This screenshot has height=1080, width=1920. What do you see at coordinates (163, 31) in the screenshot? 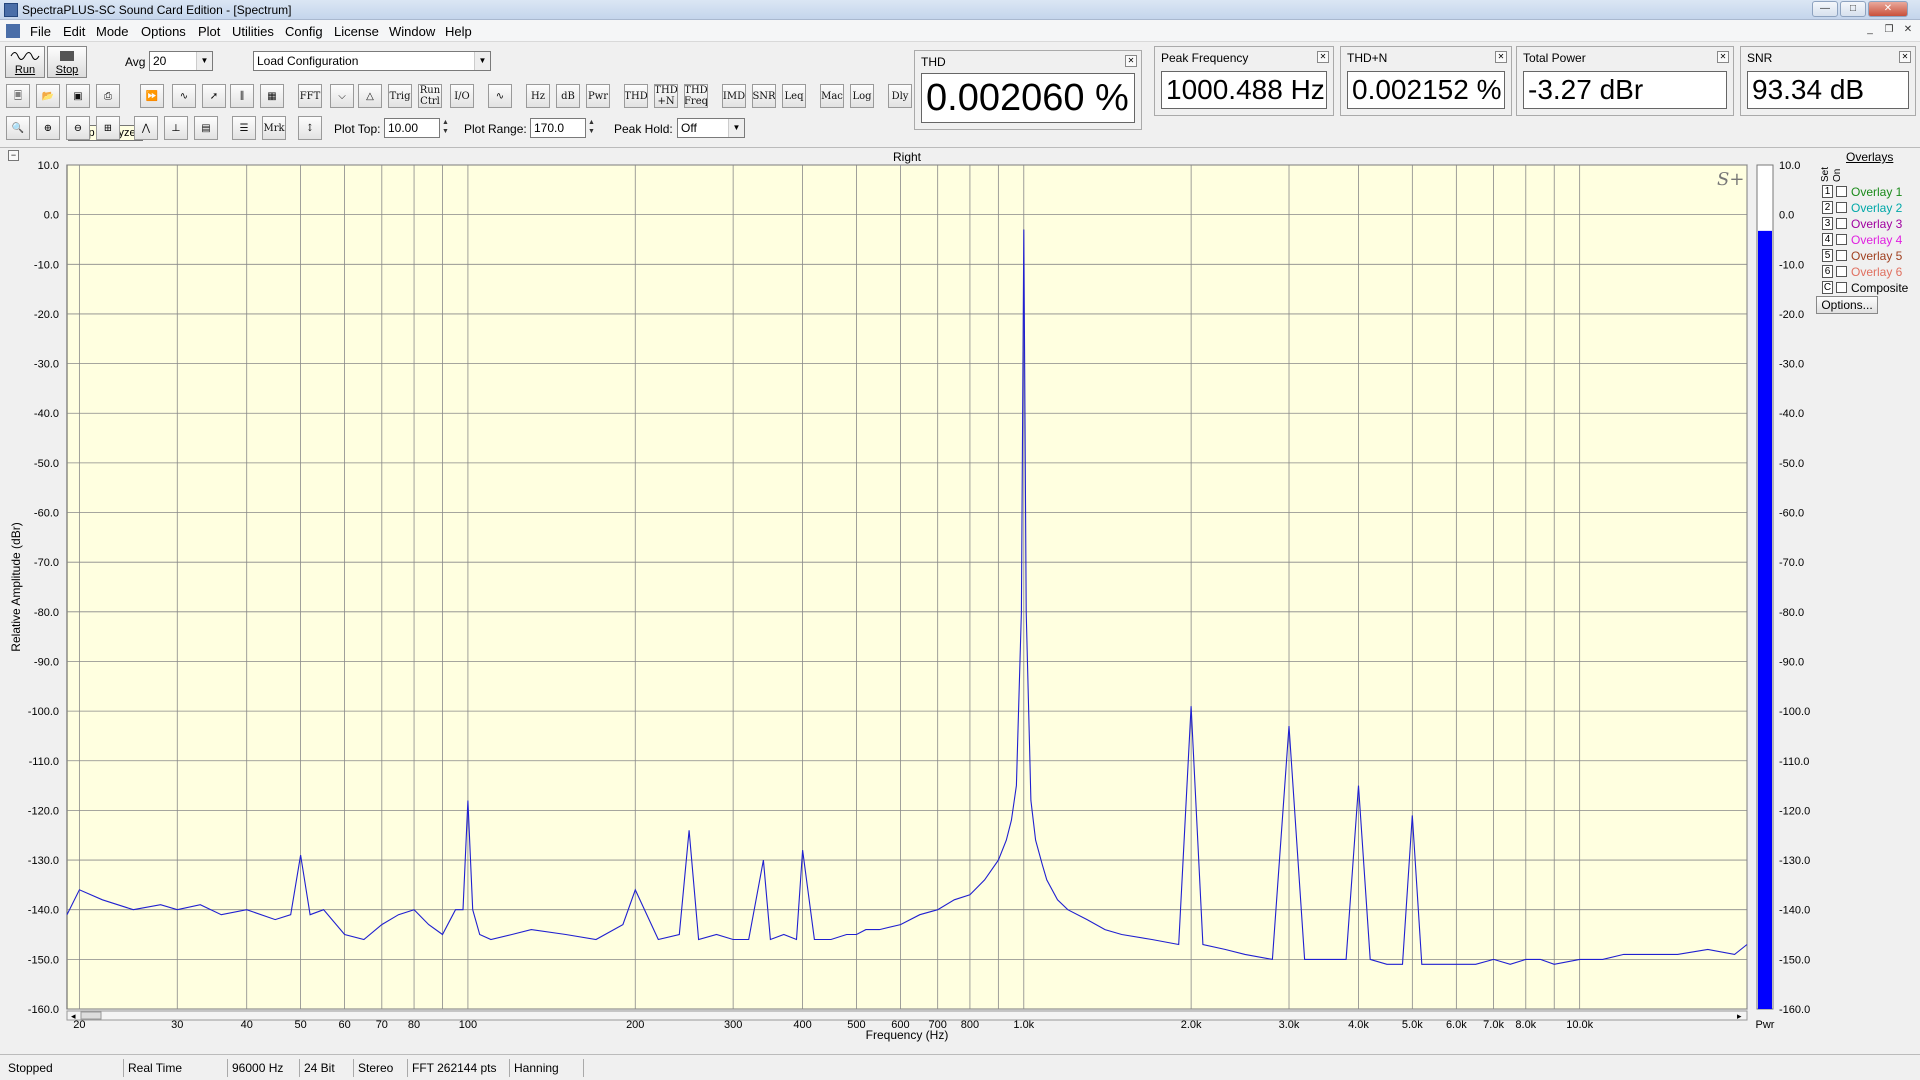
I see `menu-options: Options` at bounding box center [163, 31].